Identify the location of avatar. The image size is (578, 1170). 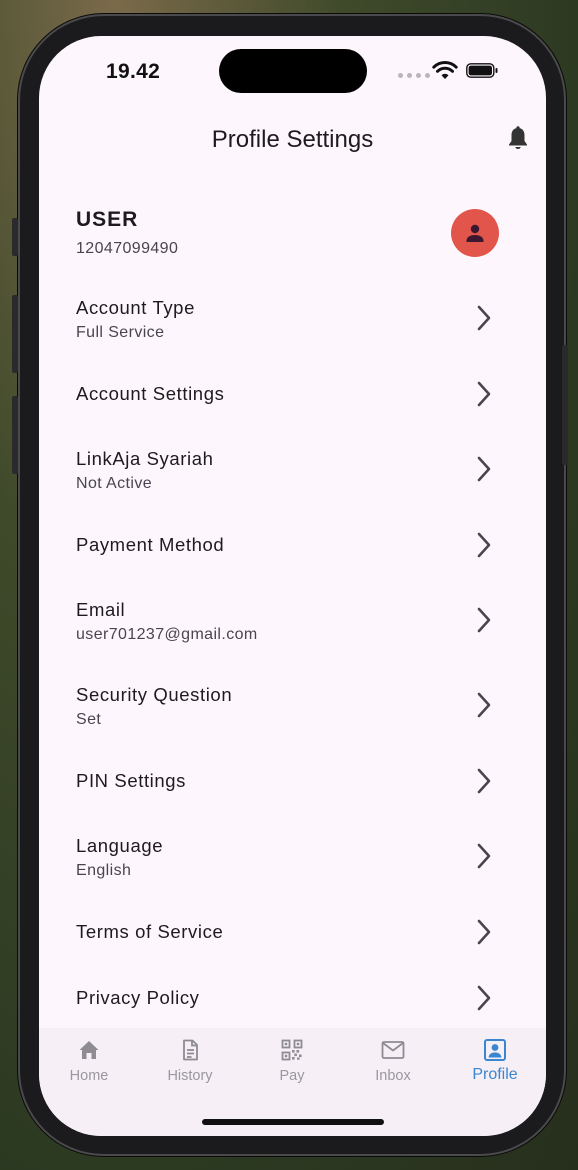
(475, 233).